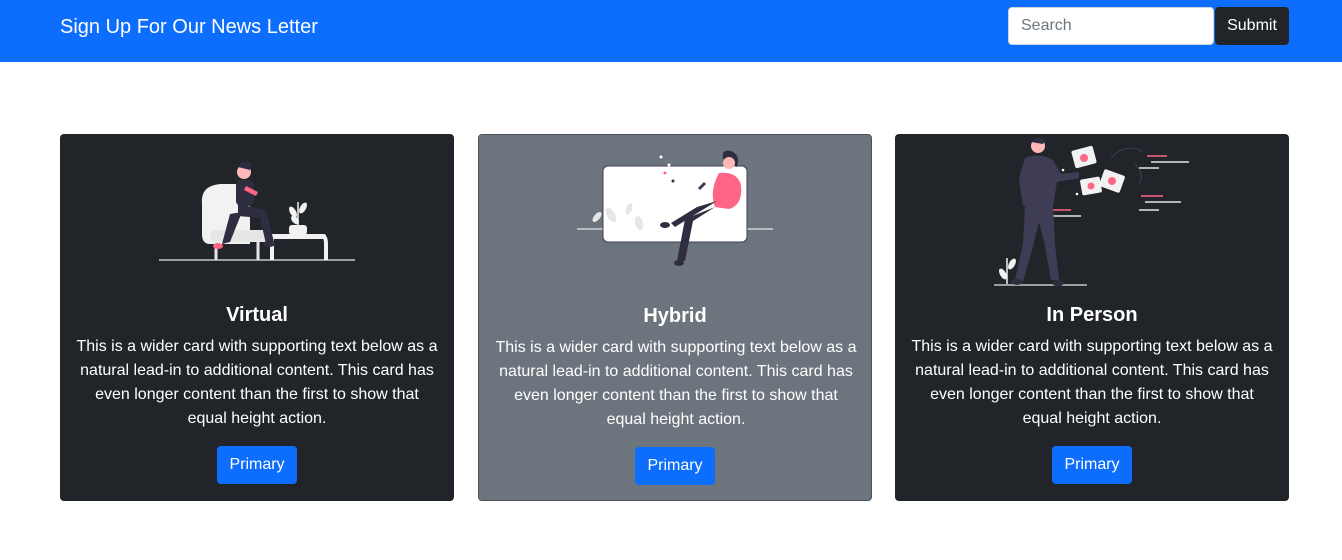 The height and width of the screenshot is (560, 1342). Describe the element at coordinates (1092, 315) in the screenshot. I see `card-title: In Person` at that location.